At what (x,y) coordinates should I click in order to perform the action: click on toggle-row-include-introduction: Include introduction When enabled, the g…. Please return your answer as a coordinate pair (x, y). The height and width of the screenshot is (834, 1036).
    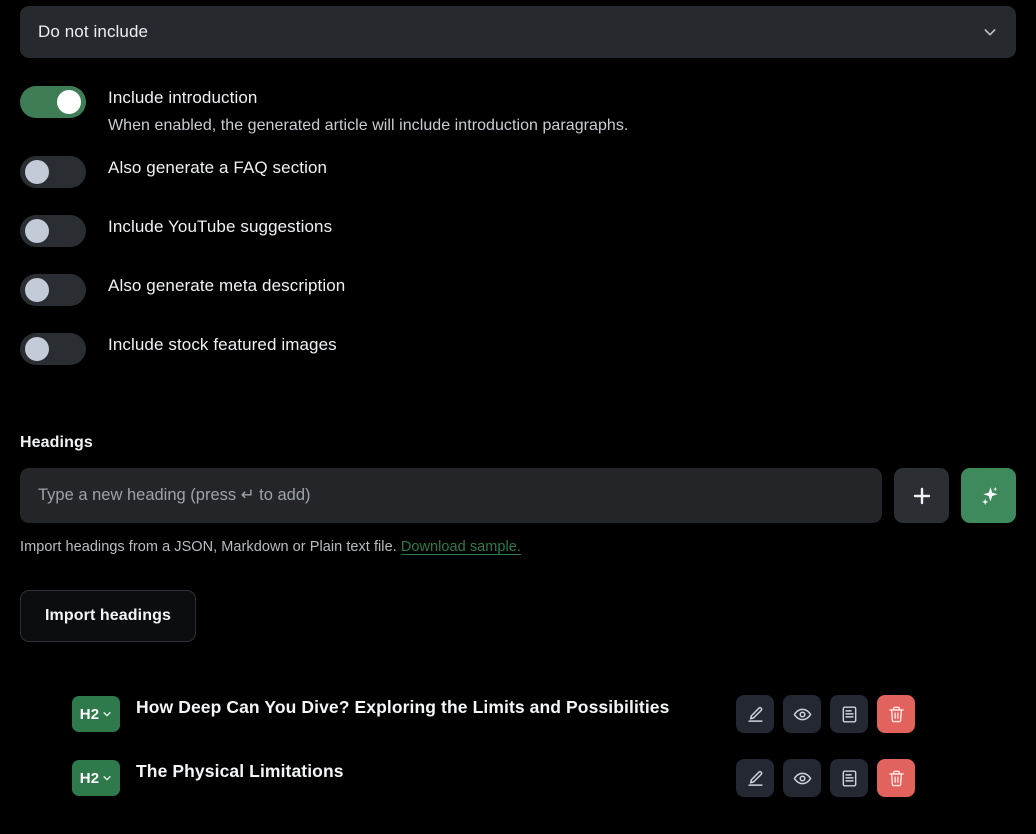
    Looking at the image, I should click on (490, 111).